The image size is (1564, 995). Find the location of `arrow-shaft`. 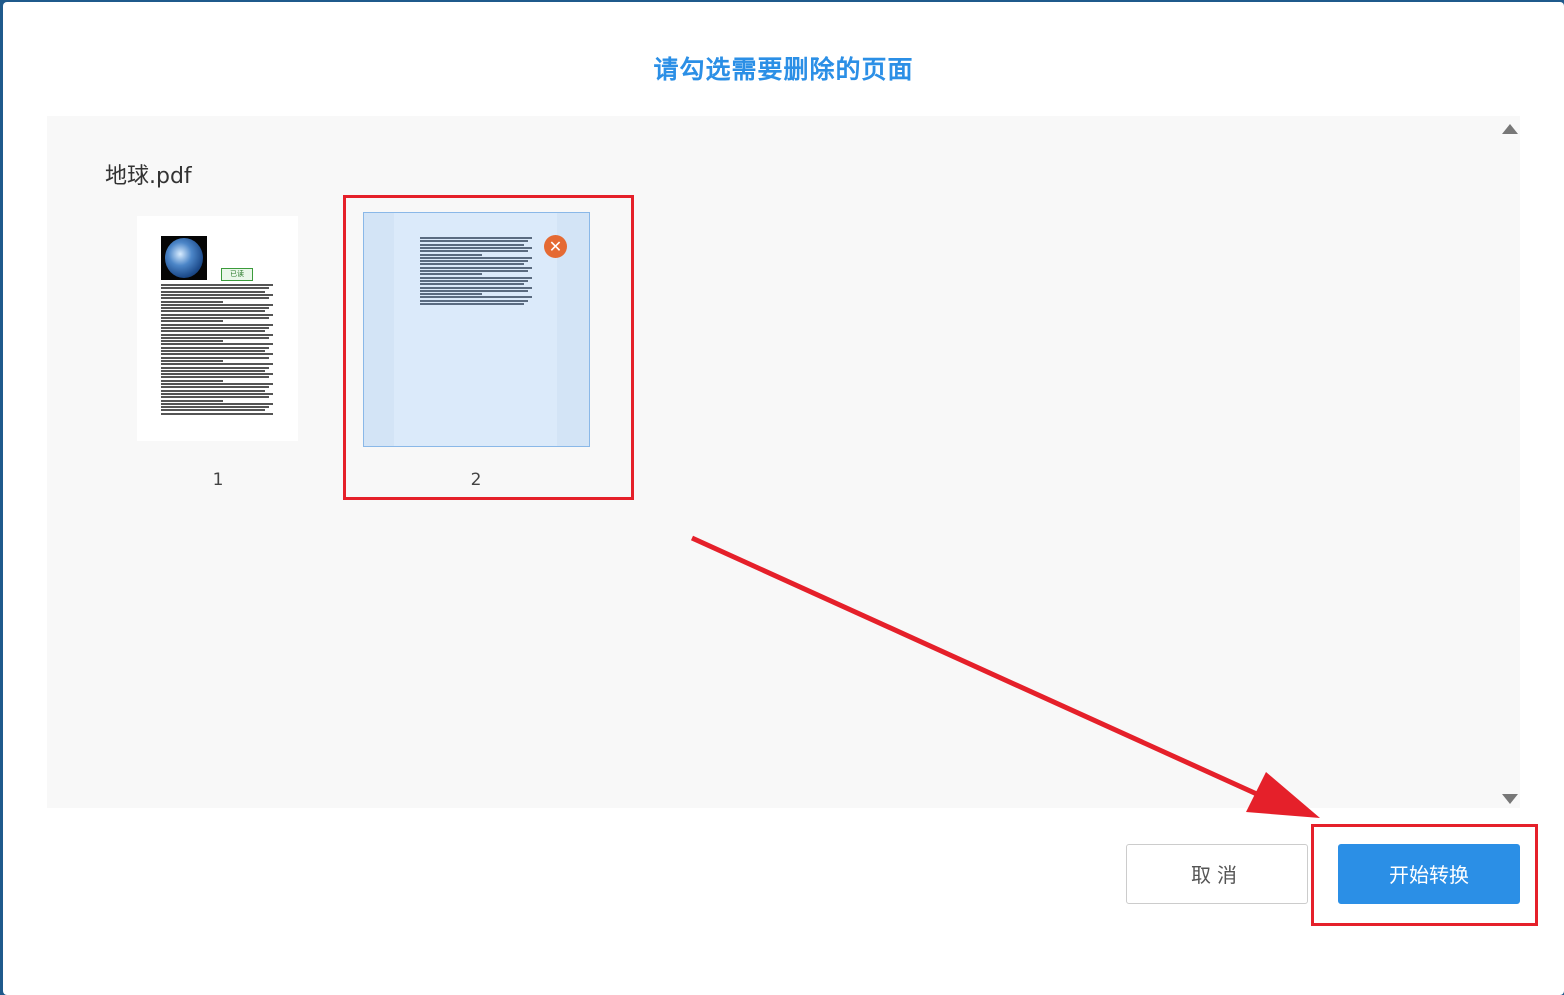

arrow-shaft is located at coordinates (981, 669).